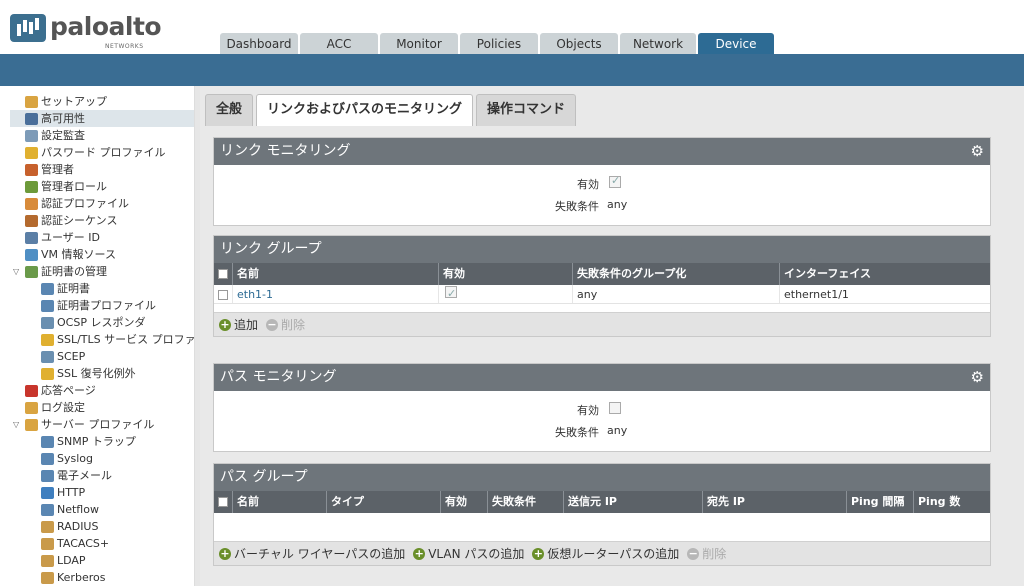 This screenshot has width=1024, height=586. Describe the element at coordinates (102, 237) in the screenshot. I see `sidebar-item-user-id: ユーザー ID` at that location.